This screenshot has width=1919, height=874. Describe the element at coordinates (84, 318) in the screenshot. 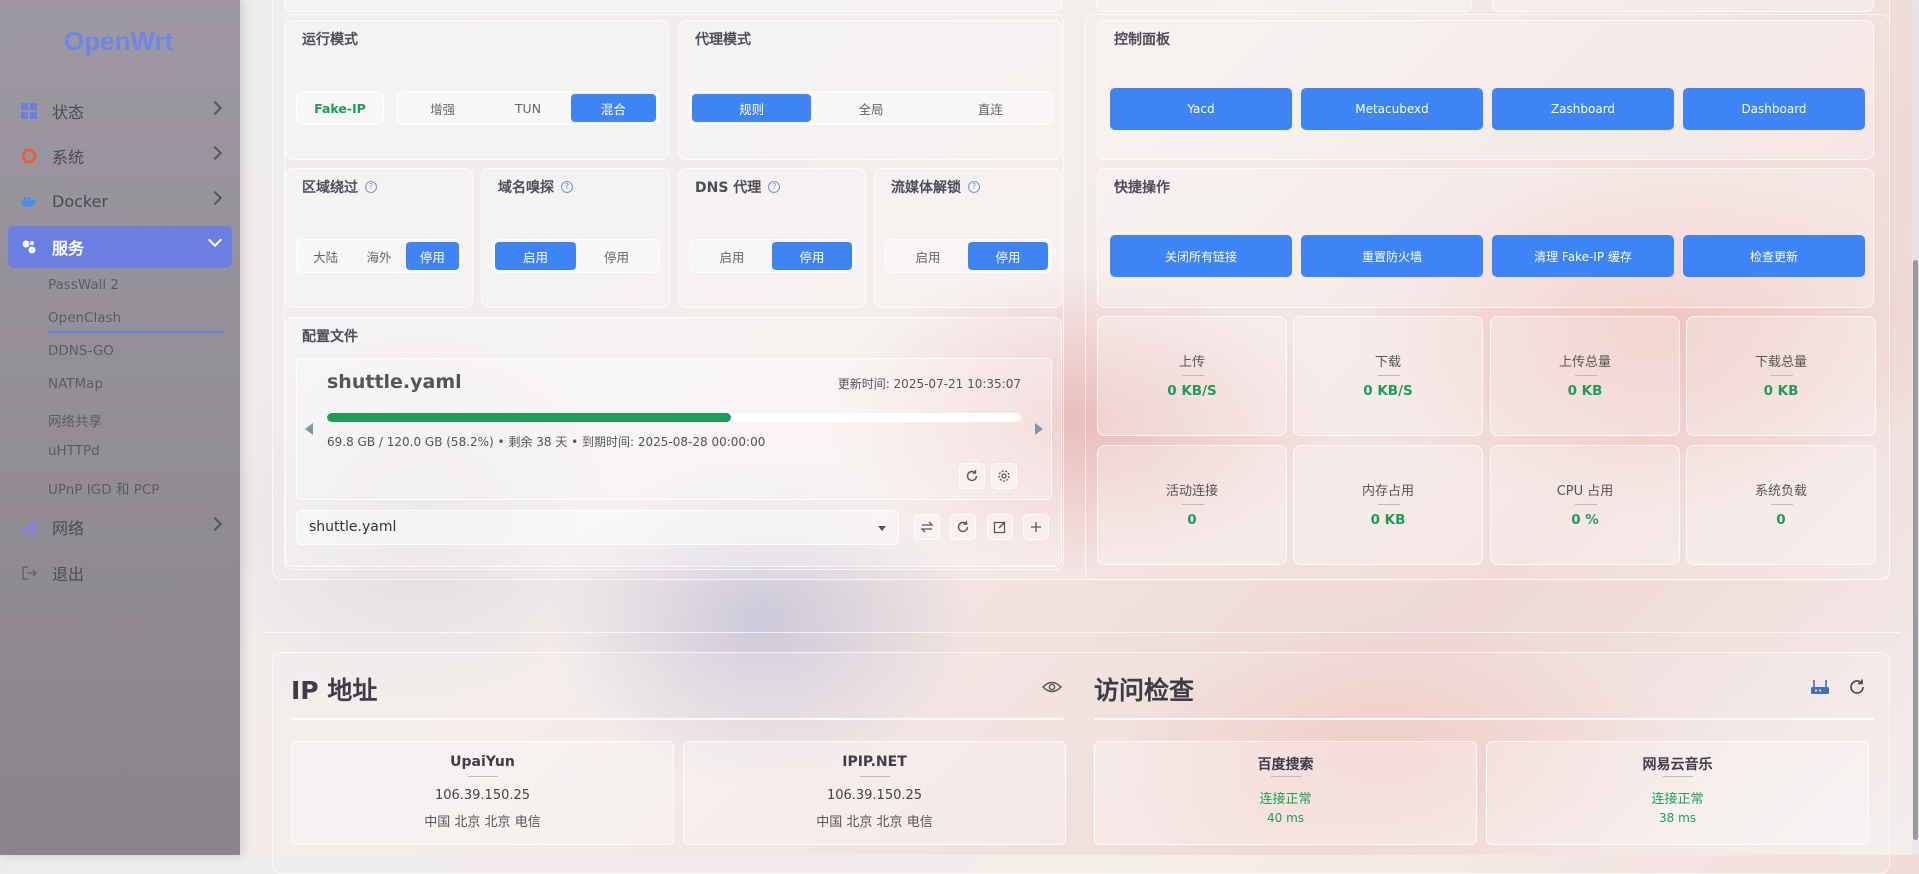

I see `sidebar-subitem-openclash: OpenClash` at that location.